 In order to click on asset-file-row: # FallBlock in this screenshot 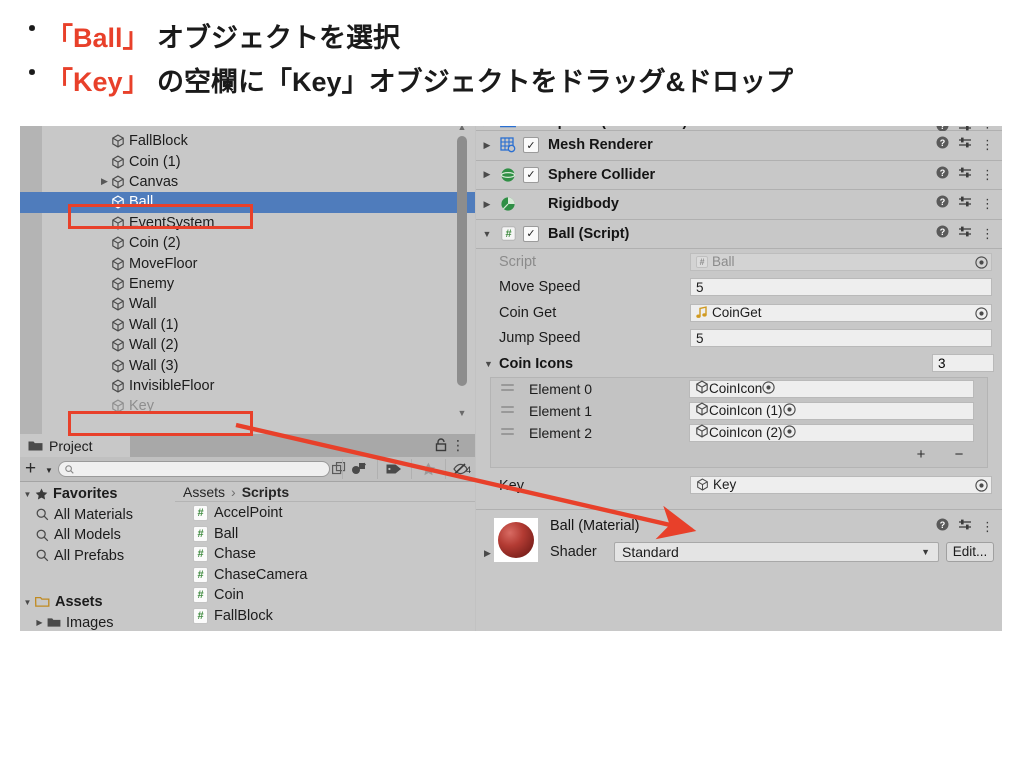, I will do `click(325, 616)`.